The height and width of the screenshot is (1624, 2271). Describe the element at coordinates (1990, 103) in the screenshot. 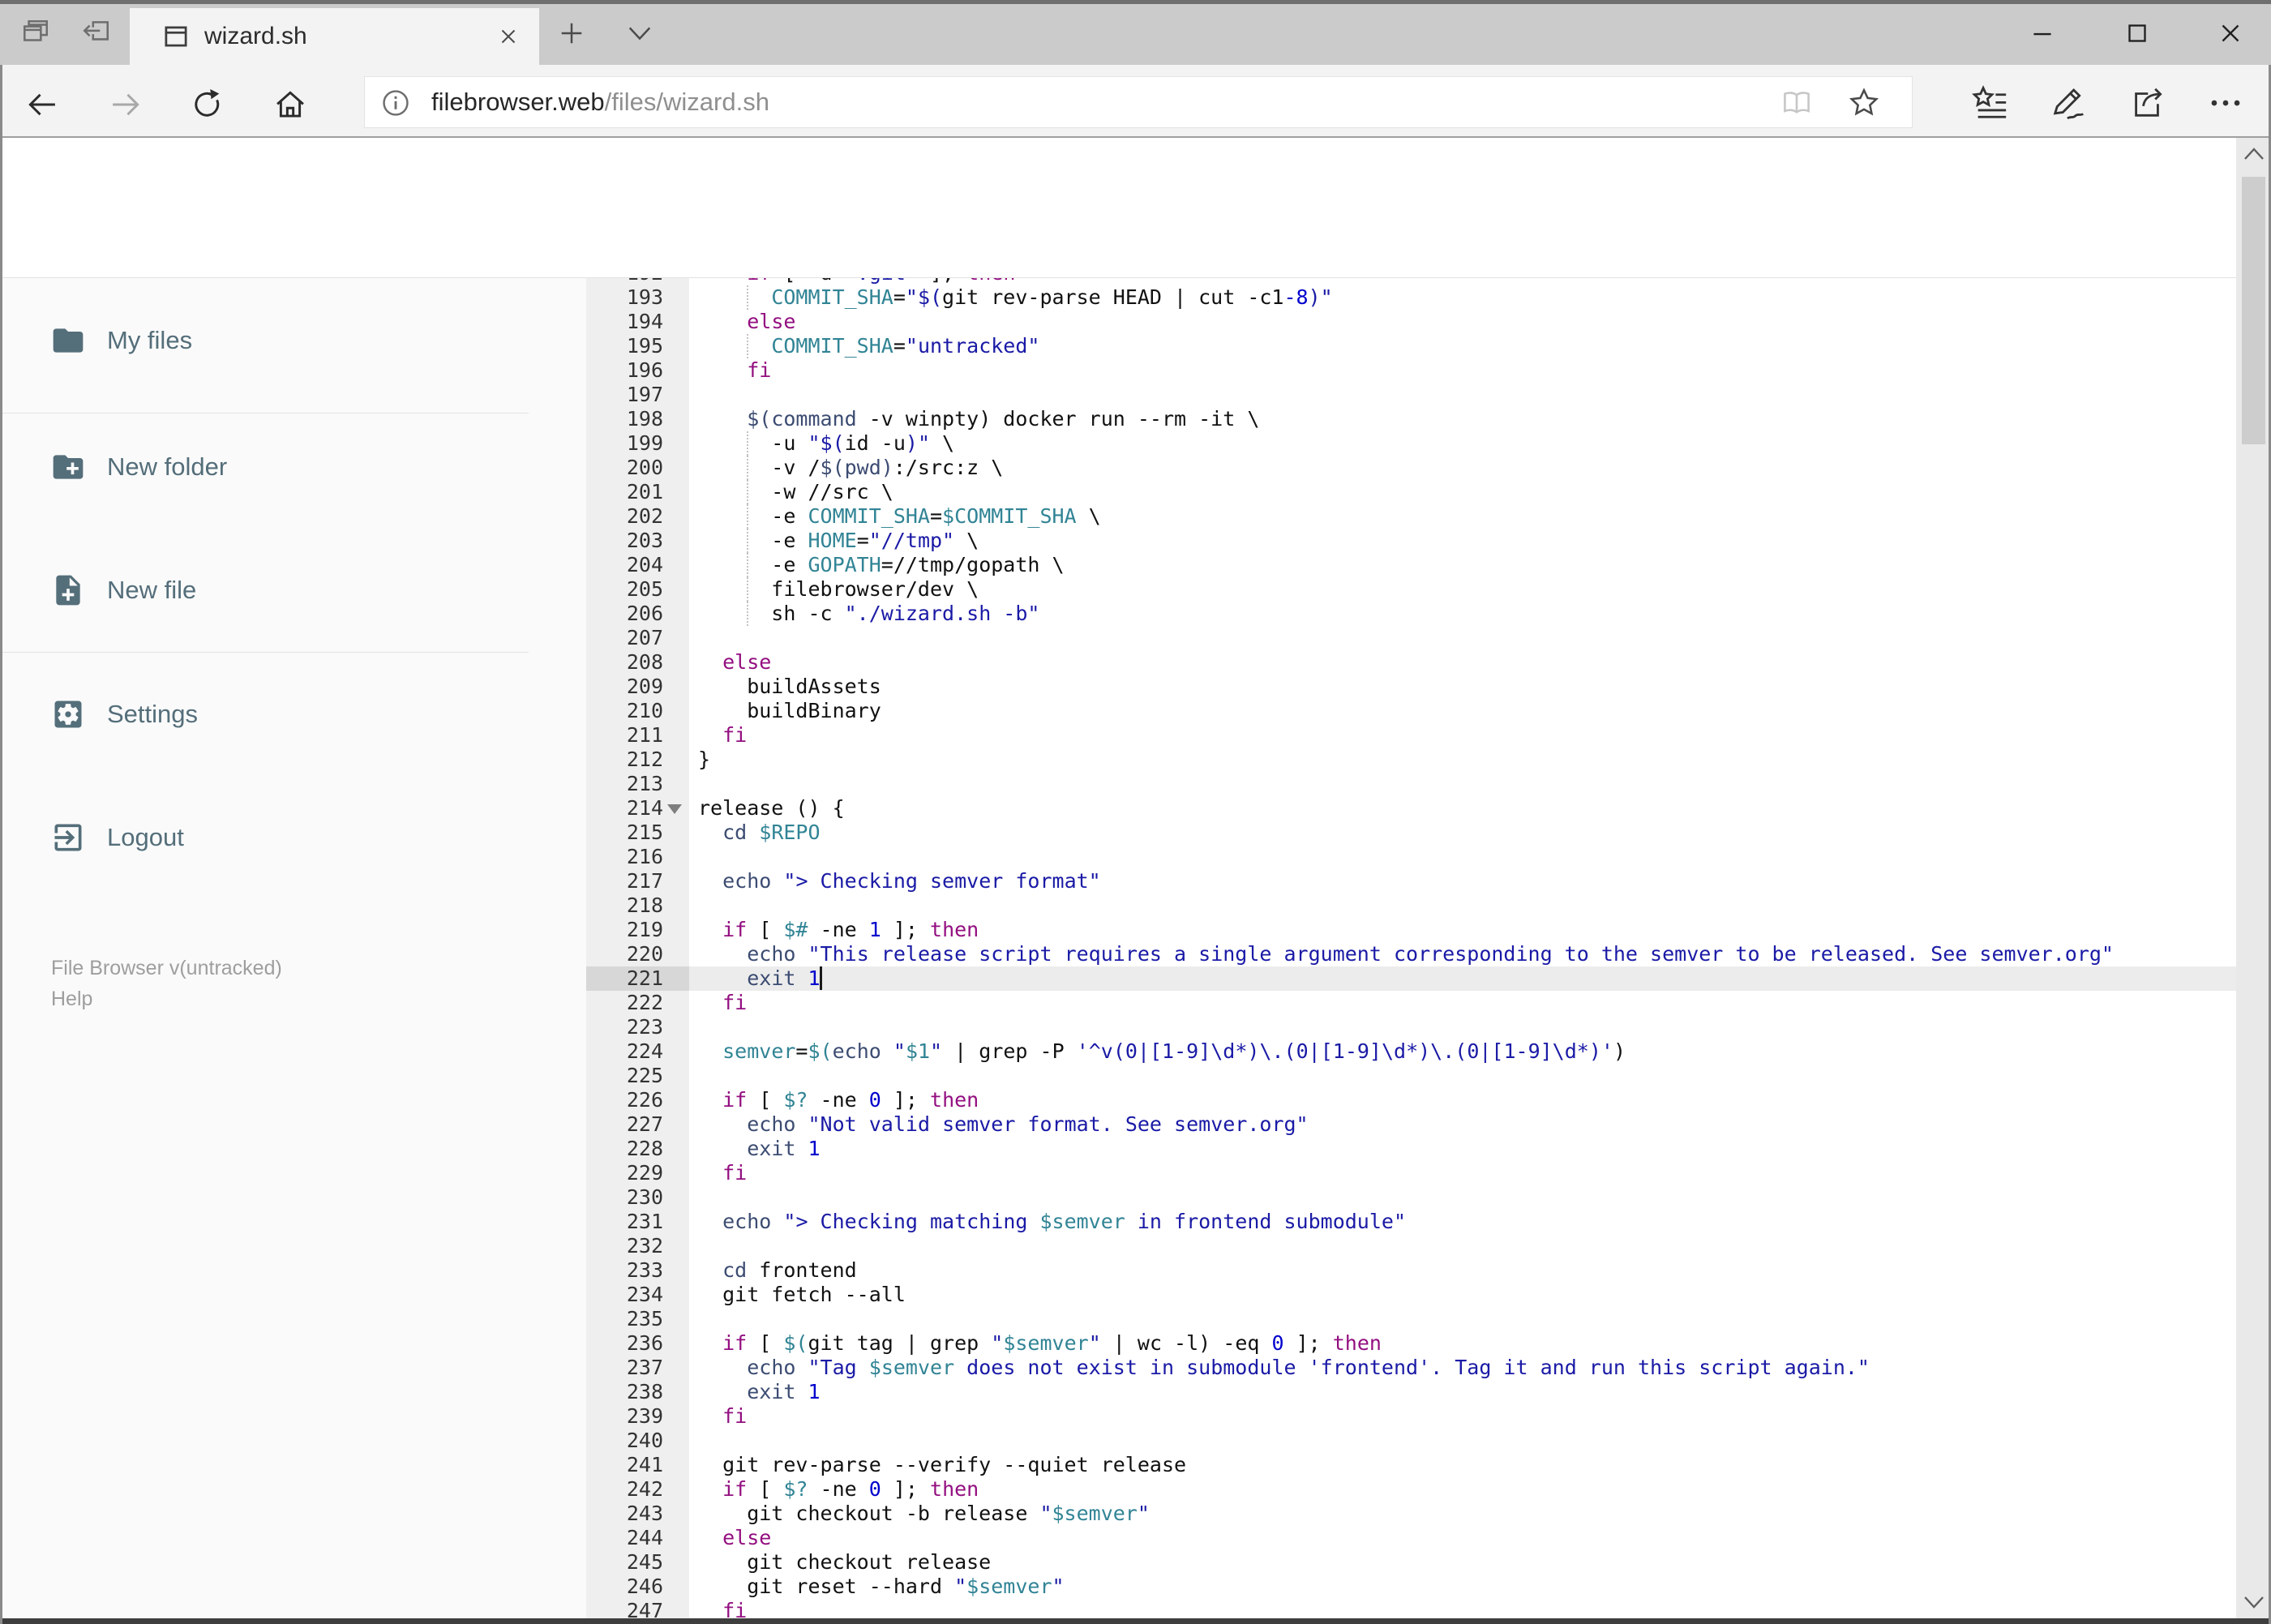

I see `hub-favorites-icon` at that location.